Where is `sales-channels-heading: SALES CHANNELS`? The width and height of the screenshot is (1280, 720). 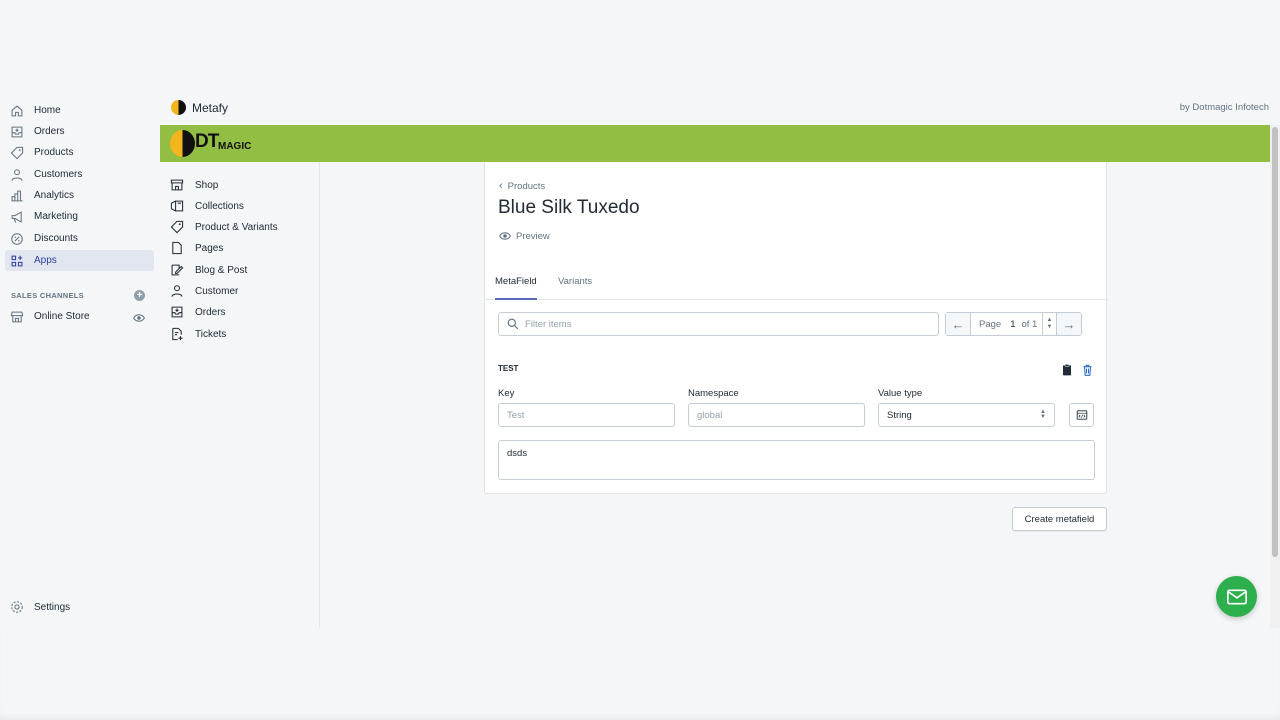 sales-channels-heading: SALES CHANNELS is located at coordinates (47, 295).